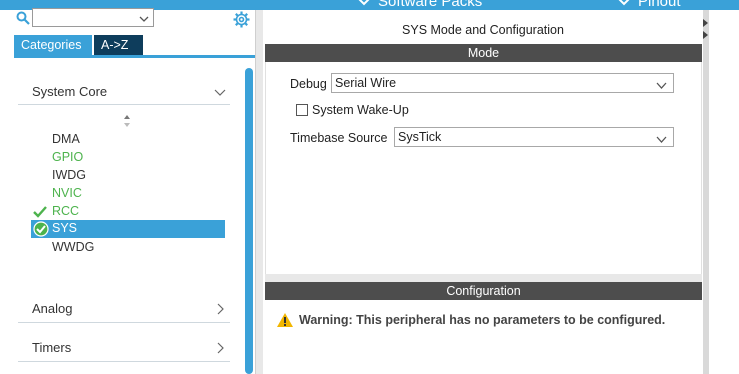  What do you see at coordinates (67, 193) in the screenshot?
I see `list-item-nvic: NVIC` at bounding box center [67, 193].